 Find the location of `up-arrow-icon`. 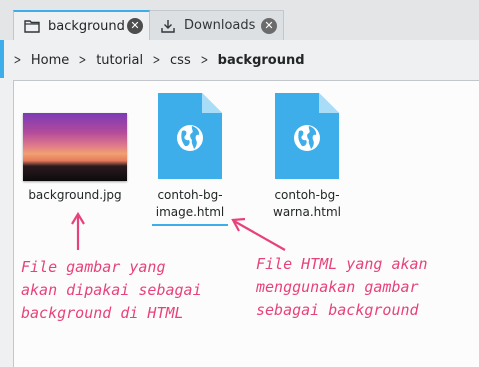

up-arrow-icon is located at coordinates (78, 230).